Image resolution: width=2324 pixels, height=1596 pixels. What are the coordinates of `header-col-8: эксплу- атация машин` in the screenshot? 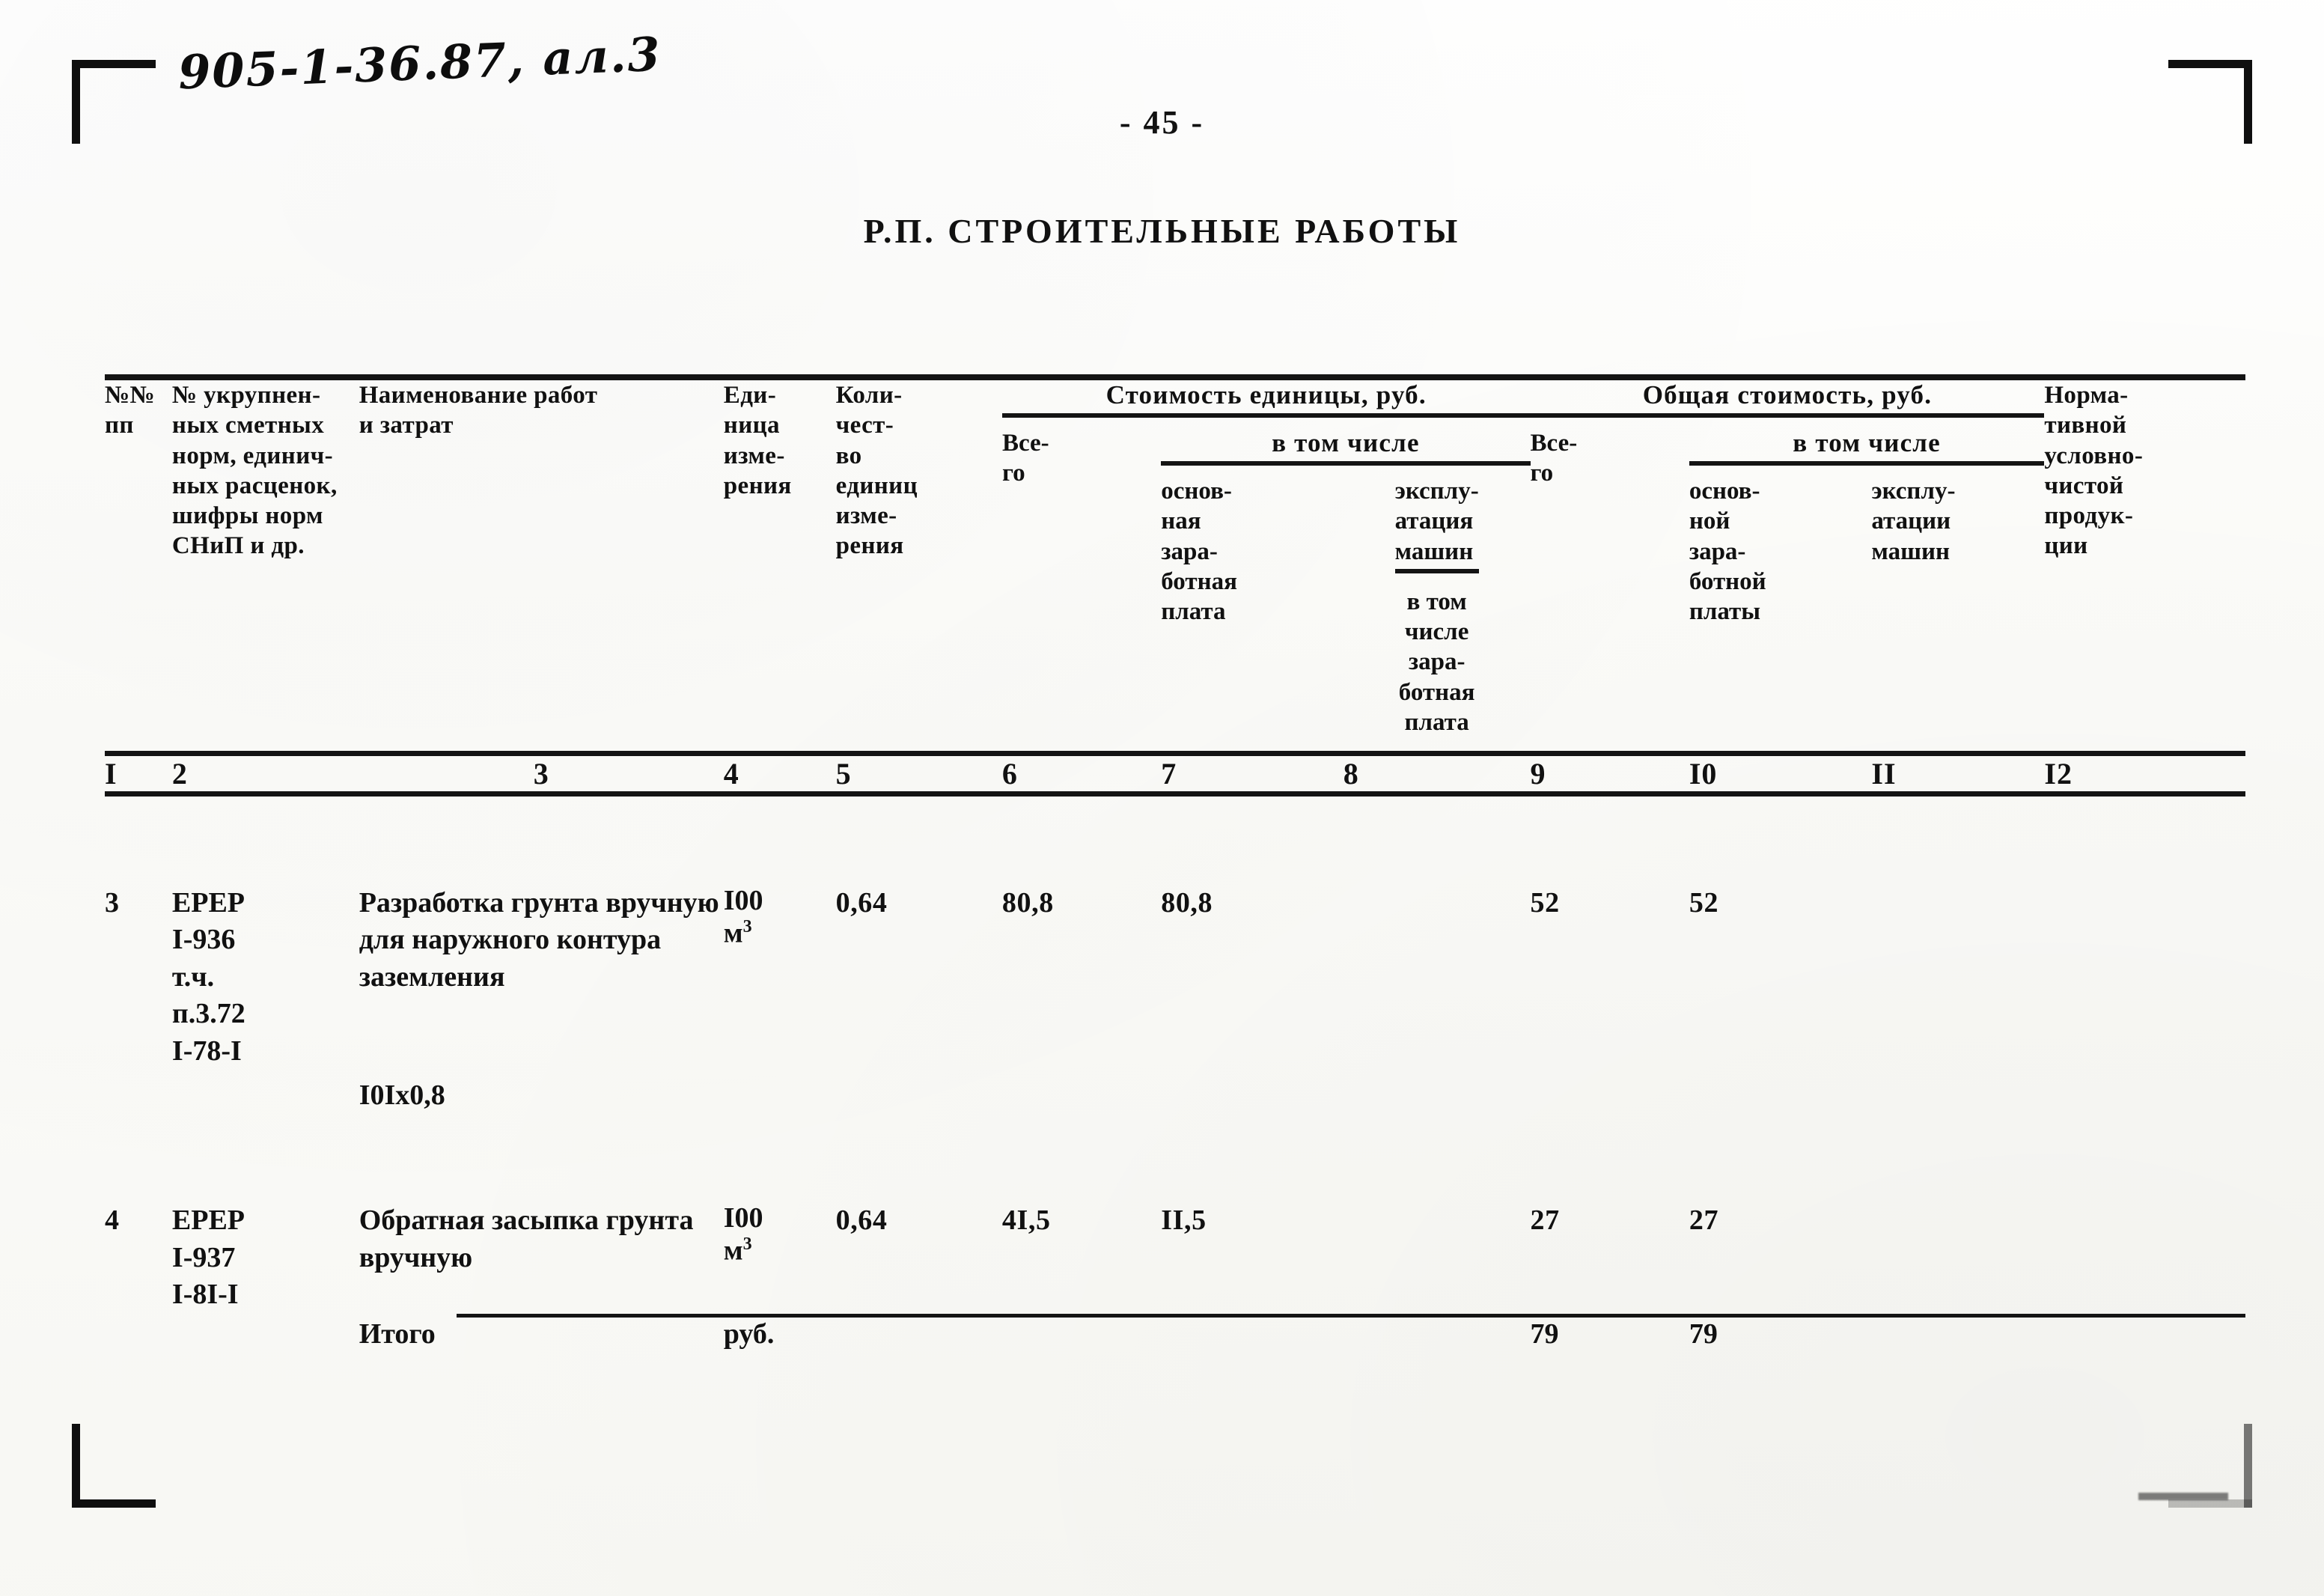 It's located at (1437, 524).